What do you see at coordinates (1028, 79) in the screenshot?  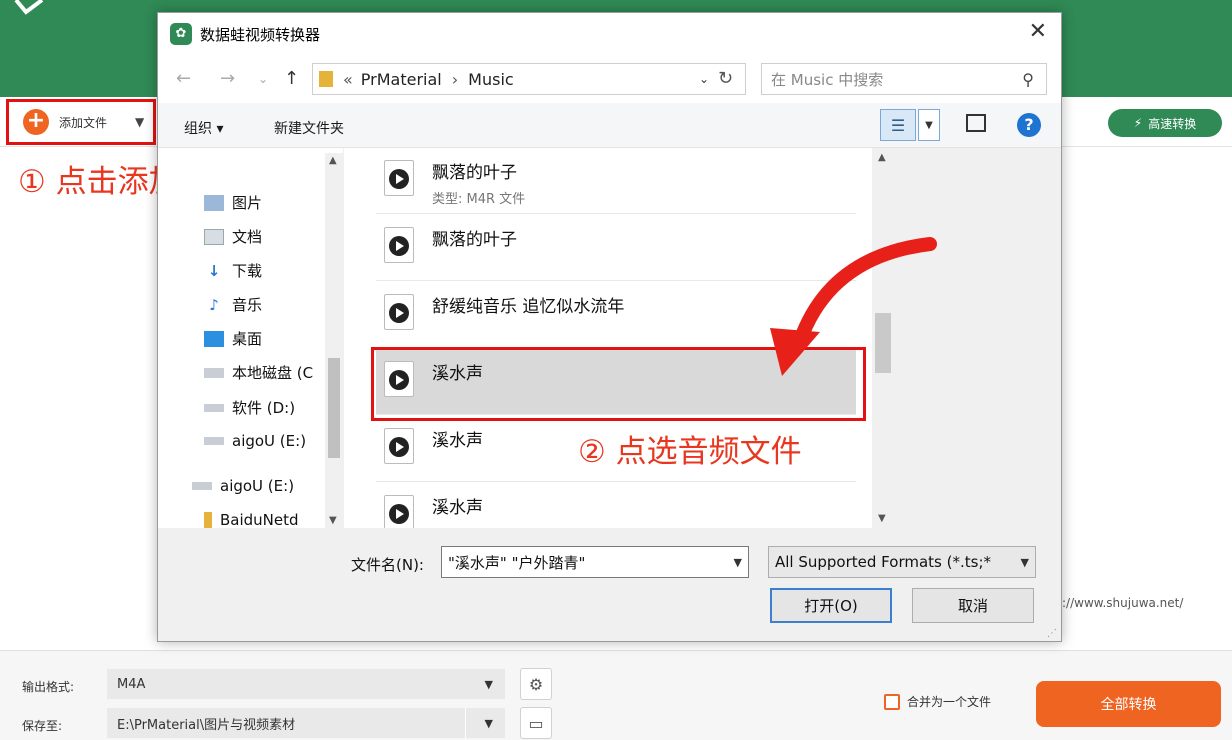 I see `search-icon: ⚲` at bounding box center [1028, 79].